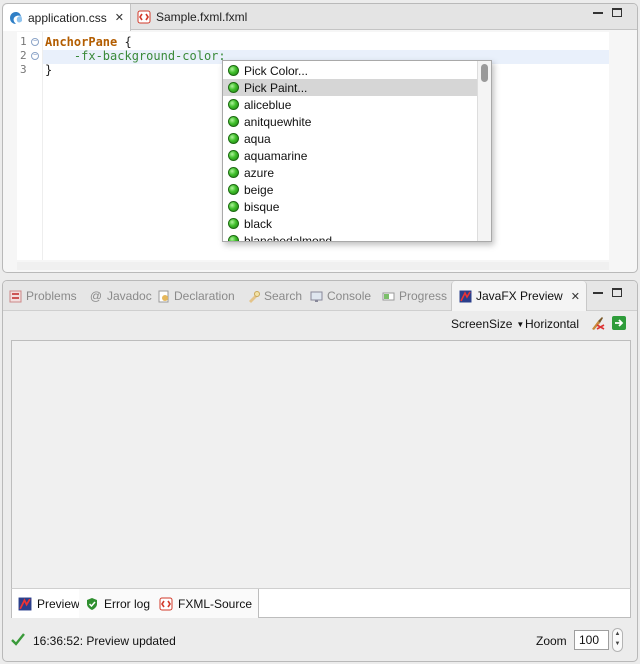 This screenshot has height=664, width=640. What do you see at coordinates (349, 296) in the screenshot?
I see `tab-label: Console` at bounding box center [349, 296].